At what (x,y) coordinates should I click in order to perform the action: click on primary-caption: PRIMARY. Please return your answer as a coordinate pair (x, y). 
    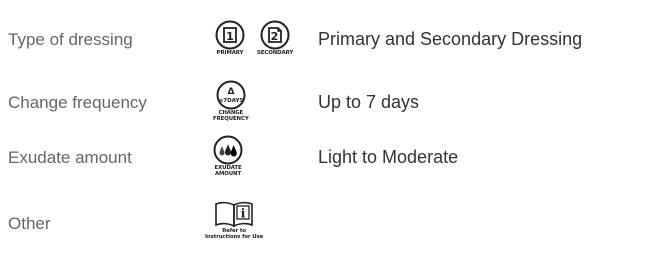
    Looking at the image, I should click on (230, 53).